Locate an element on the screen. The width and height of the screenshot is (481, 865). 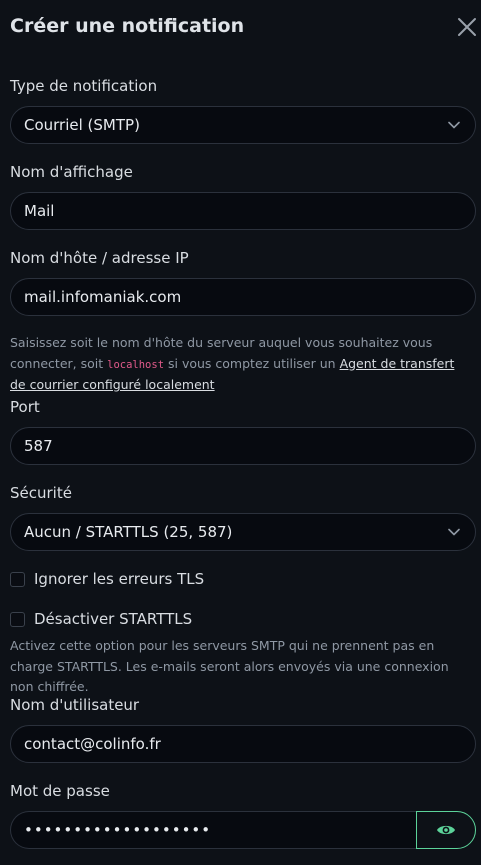
hostname-input: mail.infomaniak.com is located at coordinates (243, 297).